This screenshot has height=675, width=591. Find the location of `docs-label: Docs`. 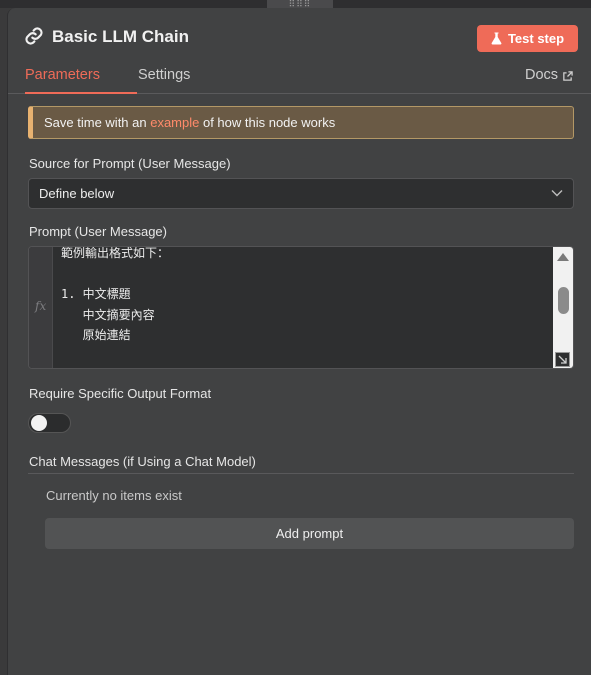

docs-label: Docs is located at coordinates (542, 75).